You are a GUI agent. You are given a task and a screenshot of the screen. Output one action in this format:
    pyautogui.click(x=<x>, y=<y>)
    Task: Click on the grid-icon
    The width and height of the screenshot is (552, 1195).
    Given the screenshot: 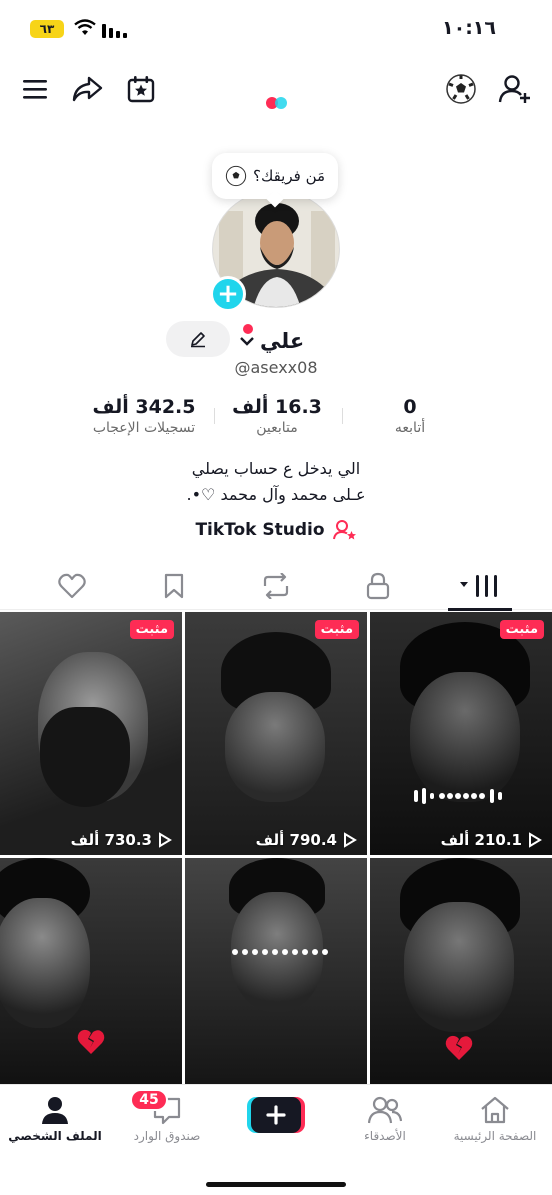 What is the action you would take?
    pyautogui.click(x=478, y=586)
    